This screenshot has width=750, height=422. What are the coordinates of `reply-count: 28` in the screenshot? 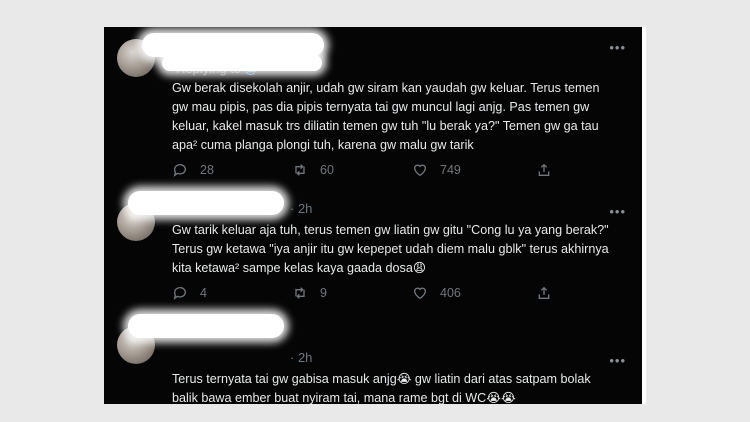 It's located at (207, 170).